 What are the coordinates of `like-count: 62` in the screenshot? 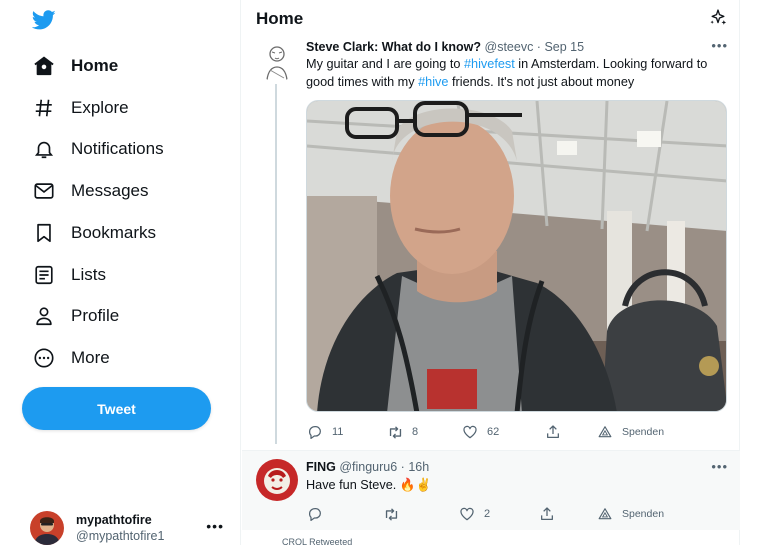 It's located at (493, 432).